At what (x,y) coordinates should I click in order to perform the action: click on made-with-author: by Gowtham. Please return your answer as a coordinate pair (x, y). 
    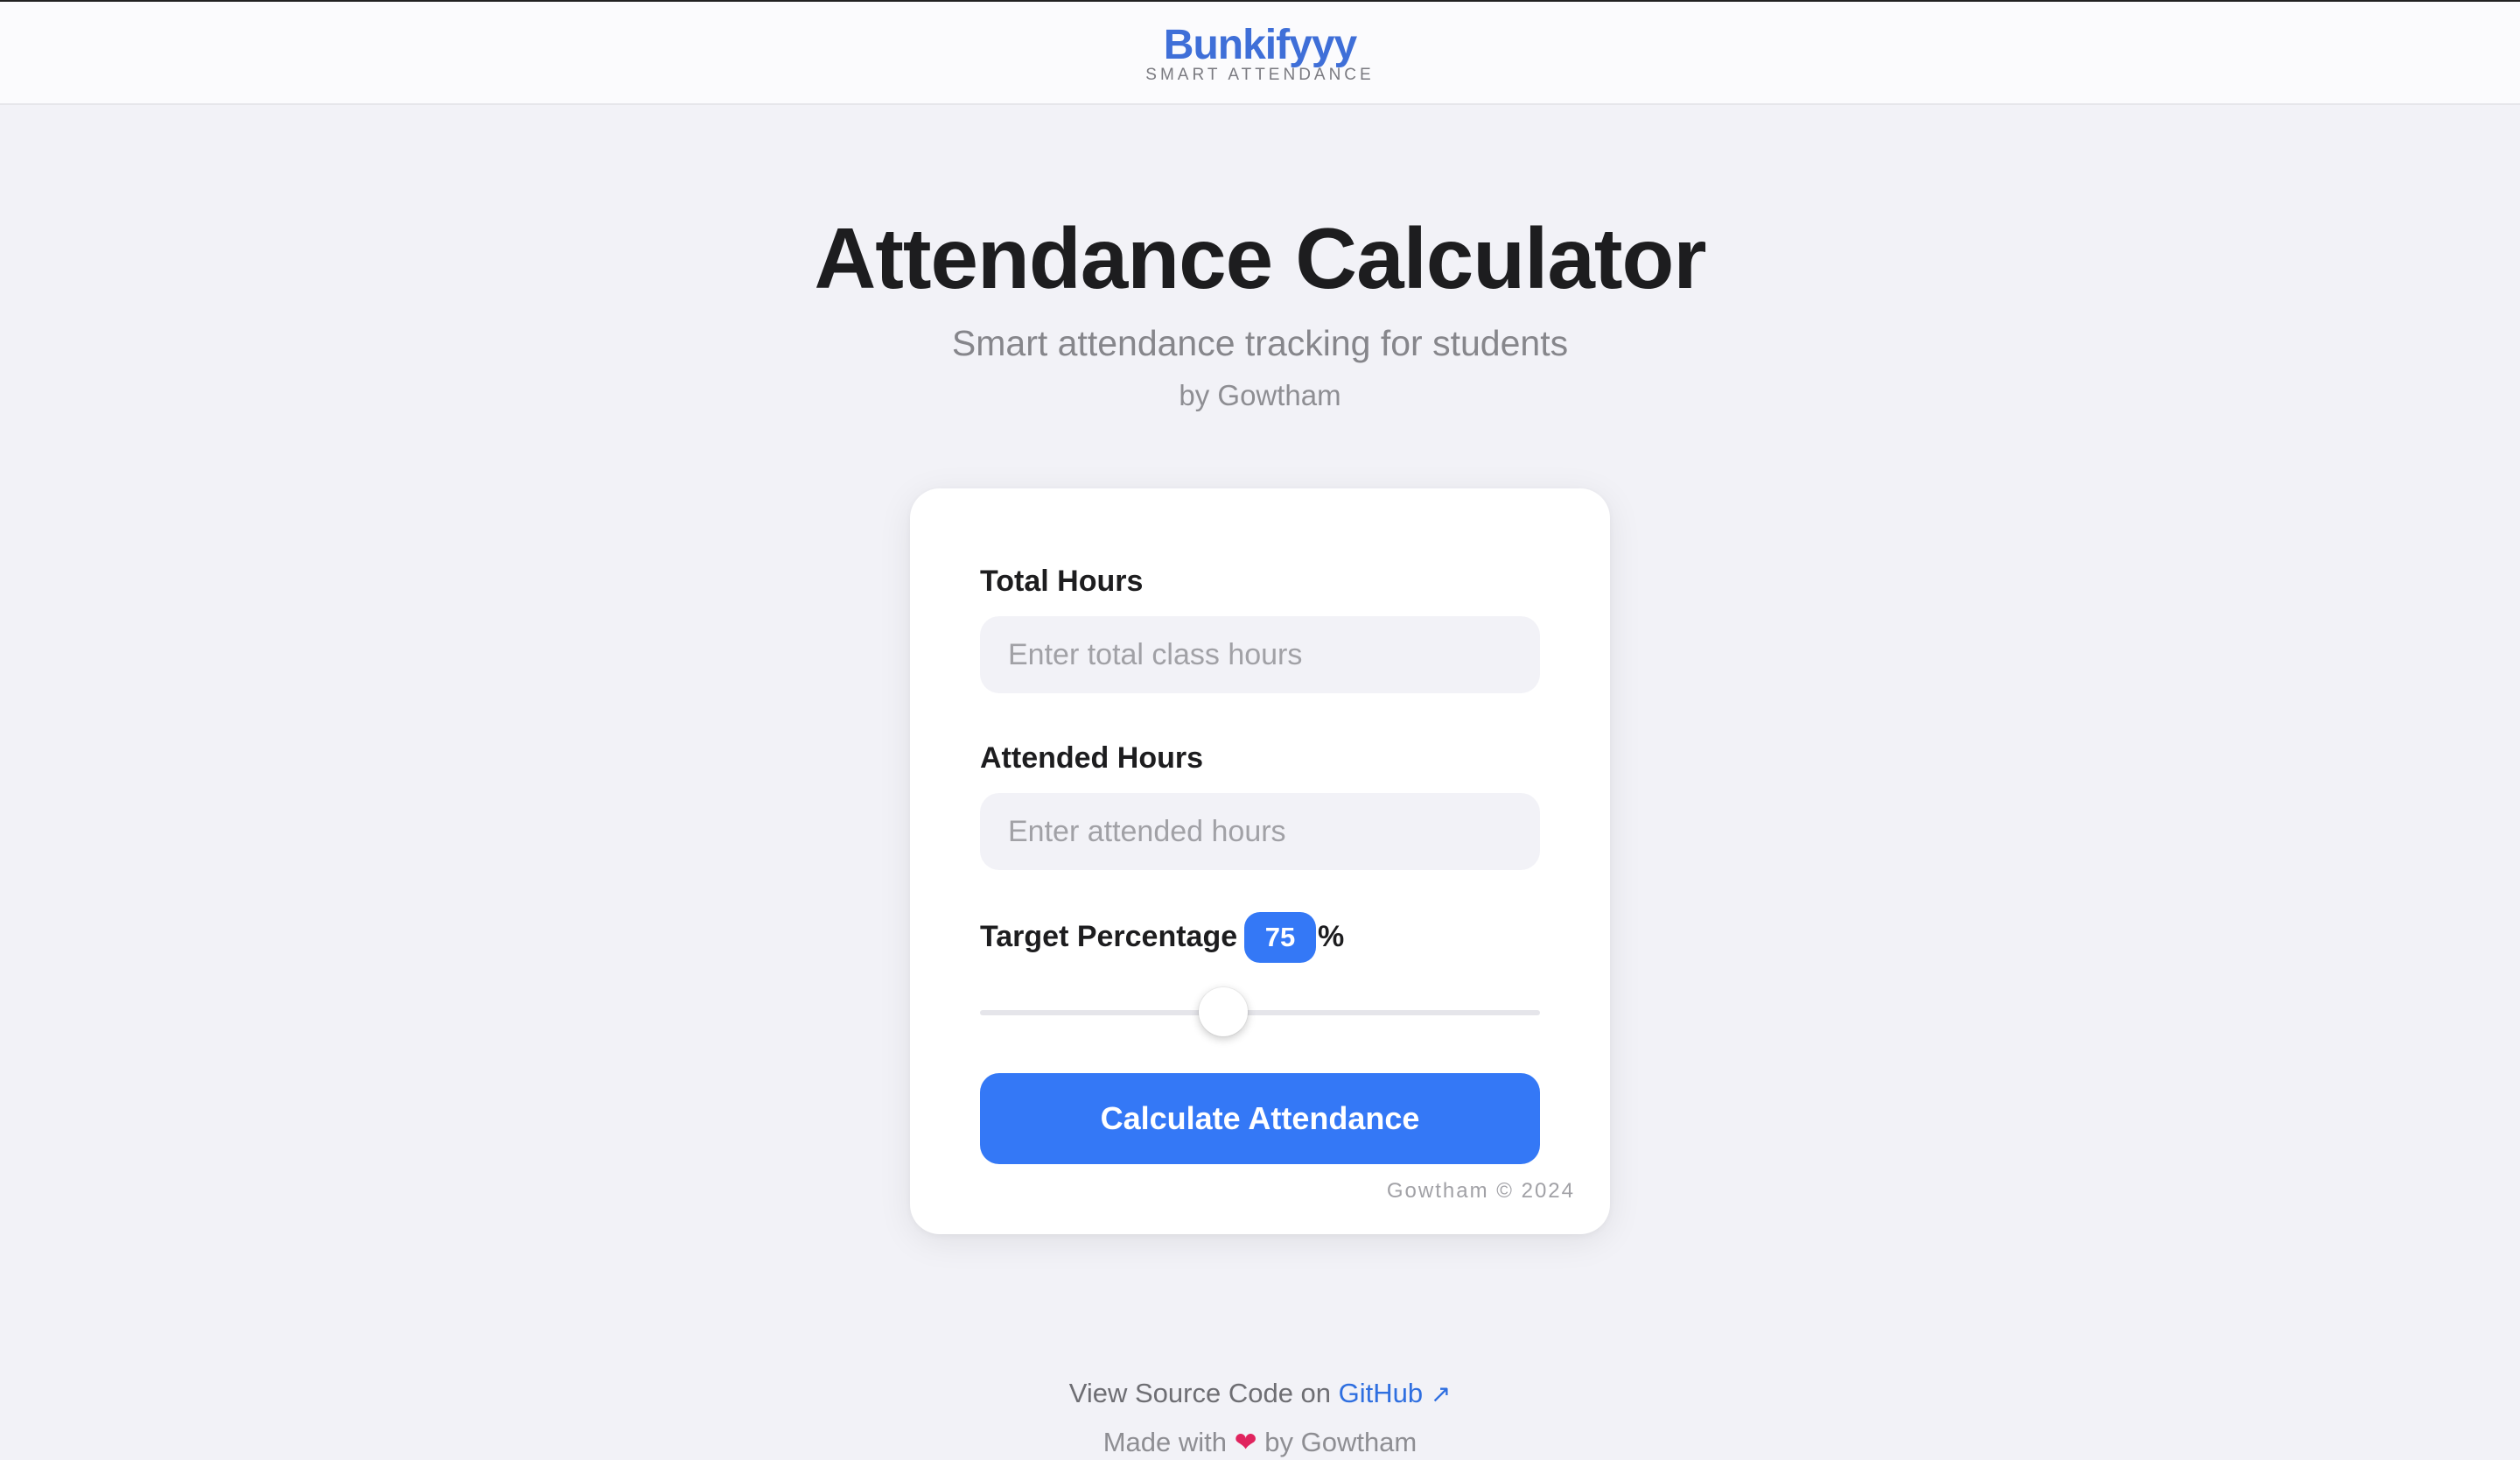
    Looking at the image, I should click on (1337, 1442).